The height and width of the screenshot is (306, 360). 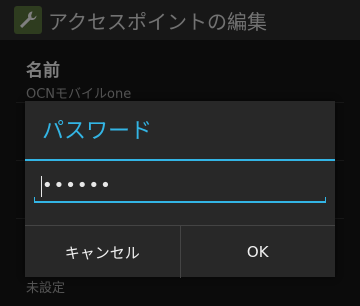 What do you see at coordinates (97, 131) in the screenshot?
I see `dialog-title: パスワード` at bounding box center [97, 131].